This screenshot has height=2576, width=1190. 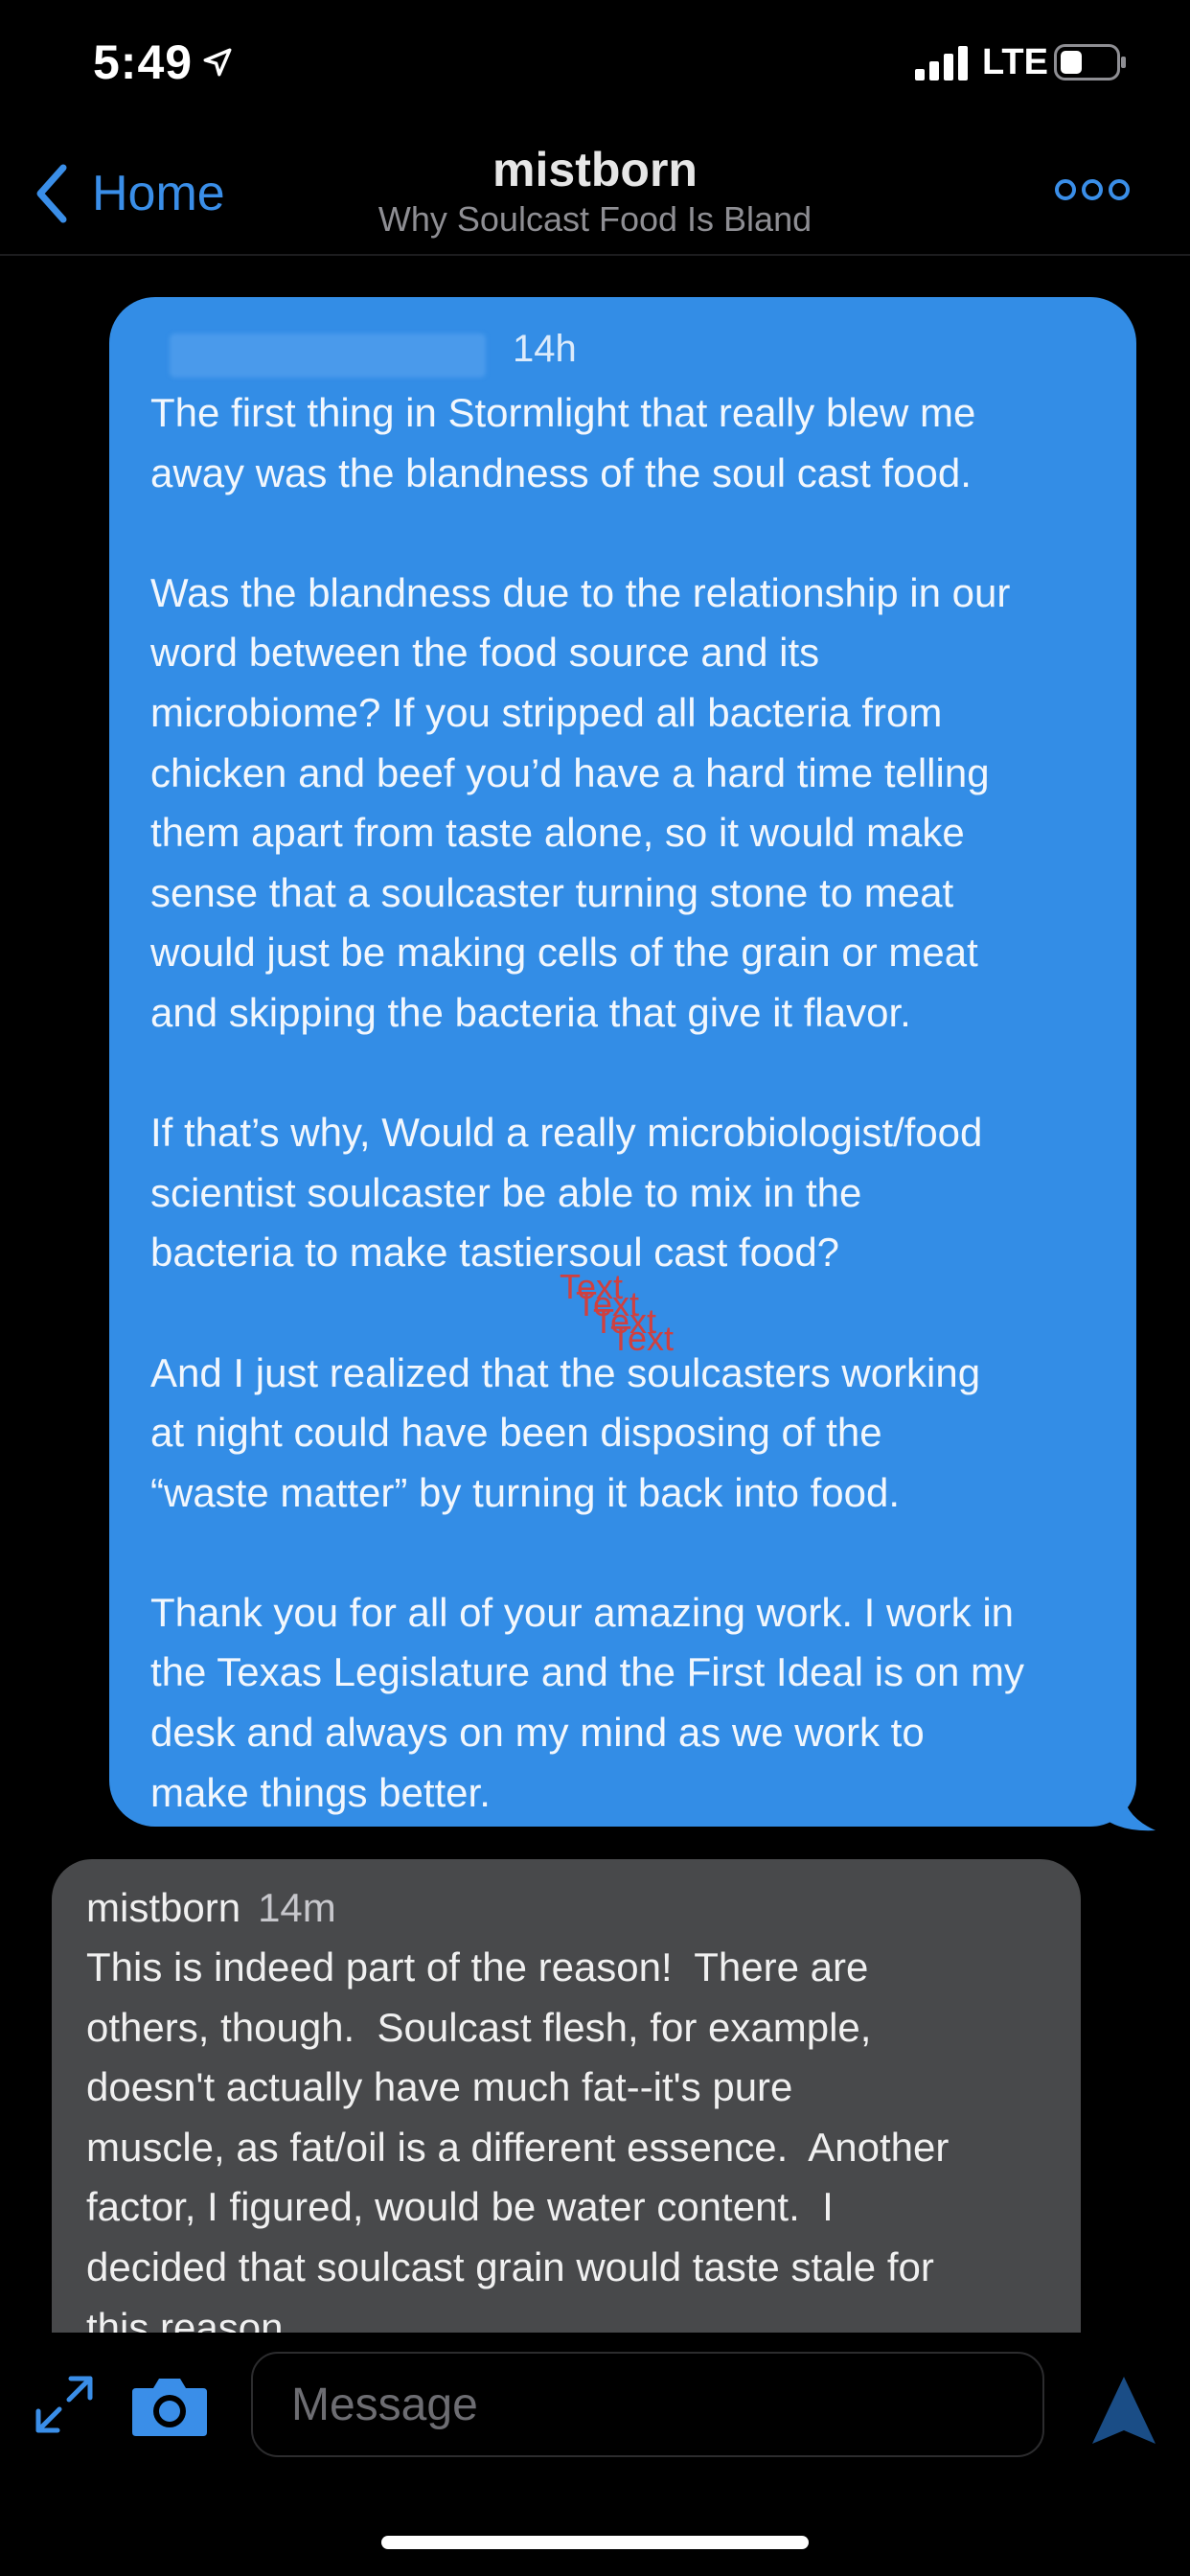 I want to click on status-time: 5:49, so click(x=144, y=62).